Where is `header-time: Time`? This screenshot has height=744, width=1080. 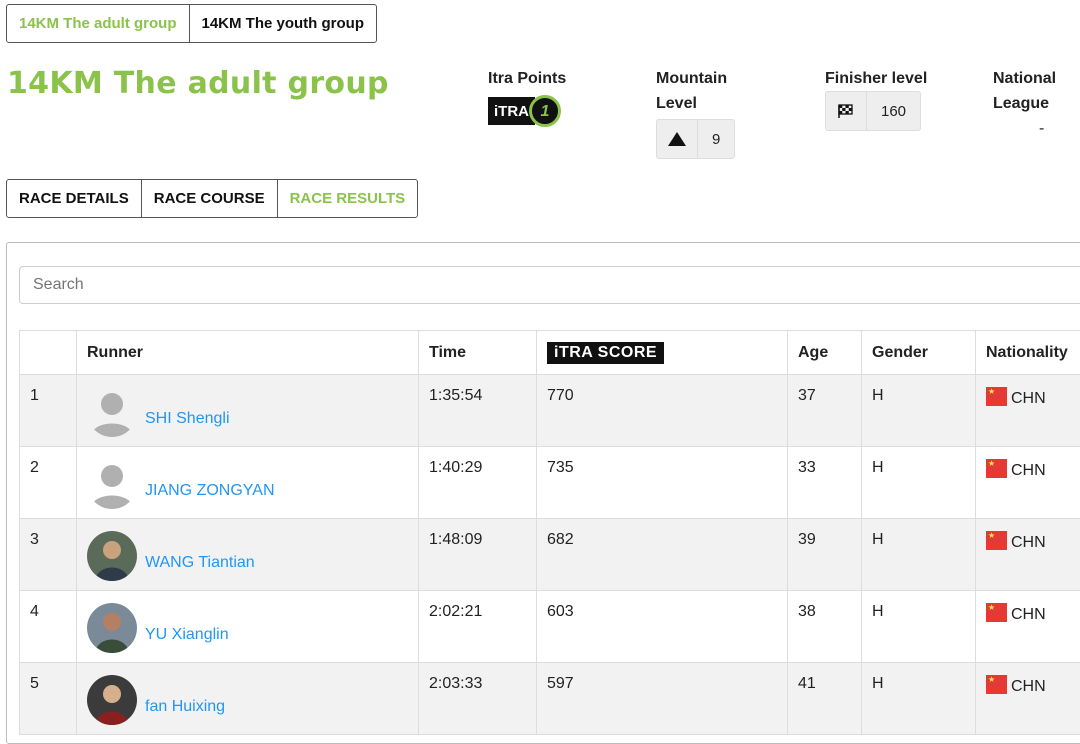
header-time: Time is located at coordinates (478, 353).